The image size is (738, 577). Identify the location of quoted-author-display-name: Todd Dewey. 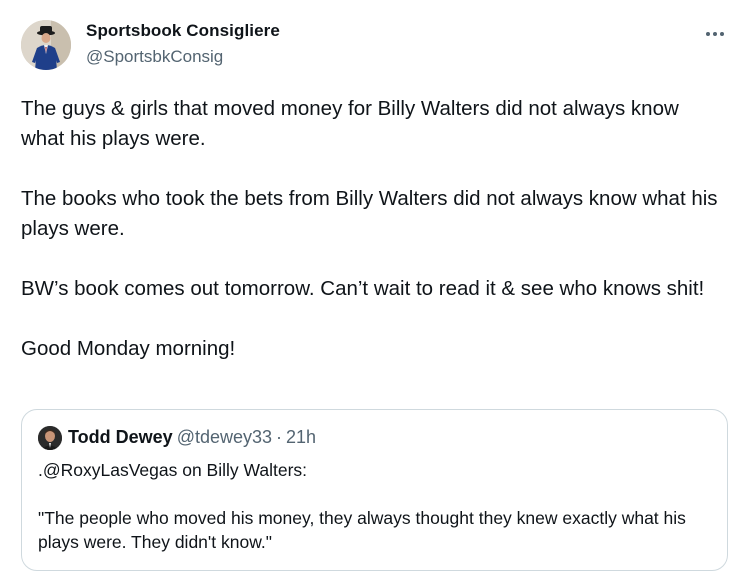
(120, 437).